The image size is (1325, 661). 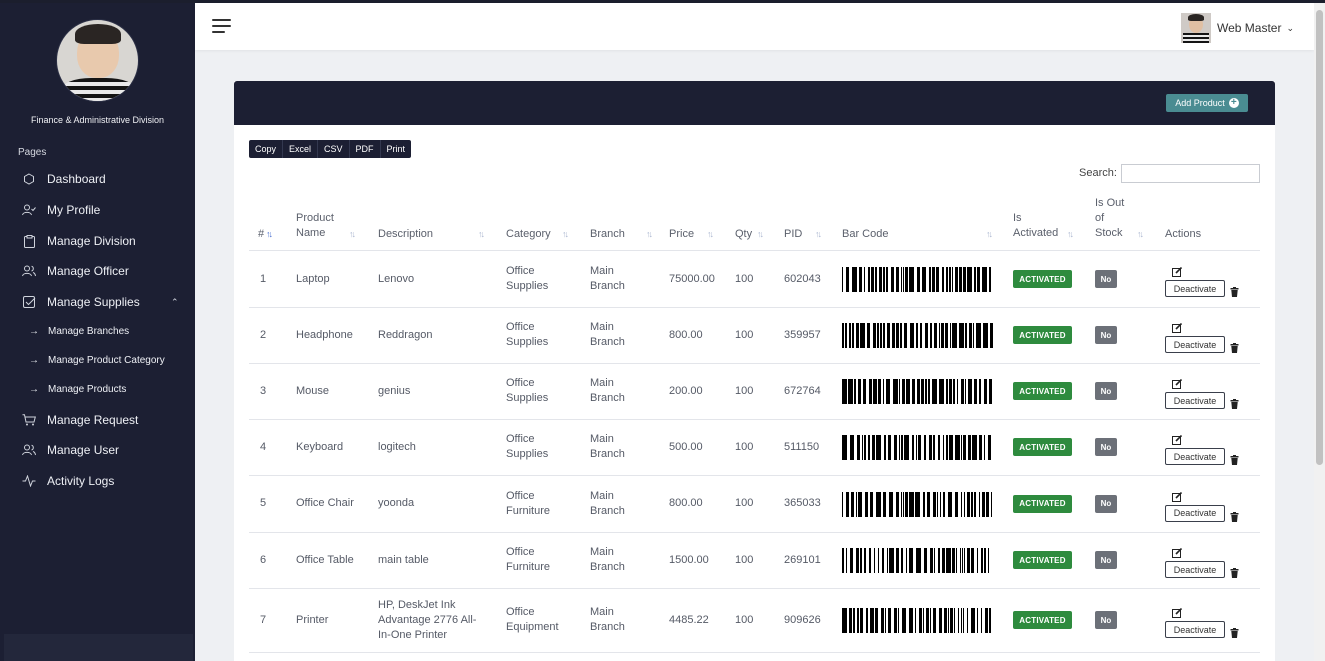 What do you see at coordinates (1038, 226) in the screenshot?
I see `column-header: Is Activated` at bounding box center [1038, 226].